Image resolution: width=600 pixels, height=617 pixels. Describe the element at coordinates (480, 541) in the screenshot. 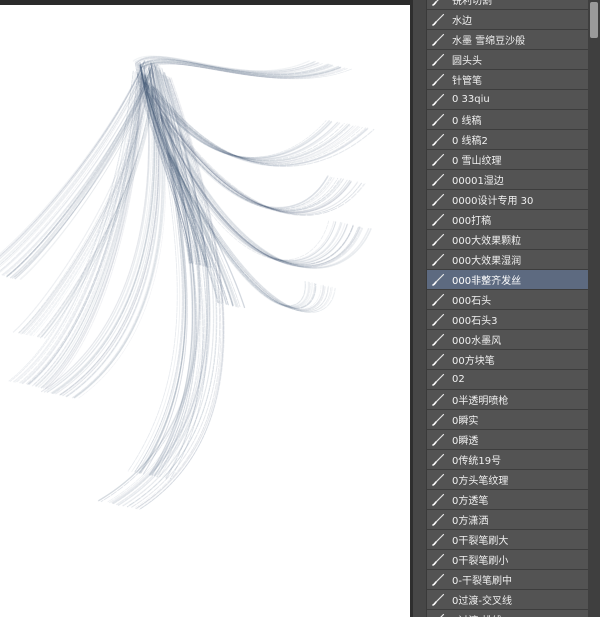

I see `brush-list-item-label: 0干裂笔刷大` at that location.